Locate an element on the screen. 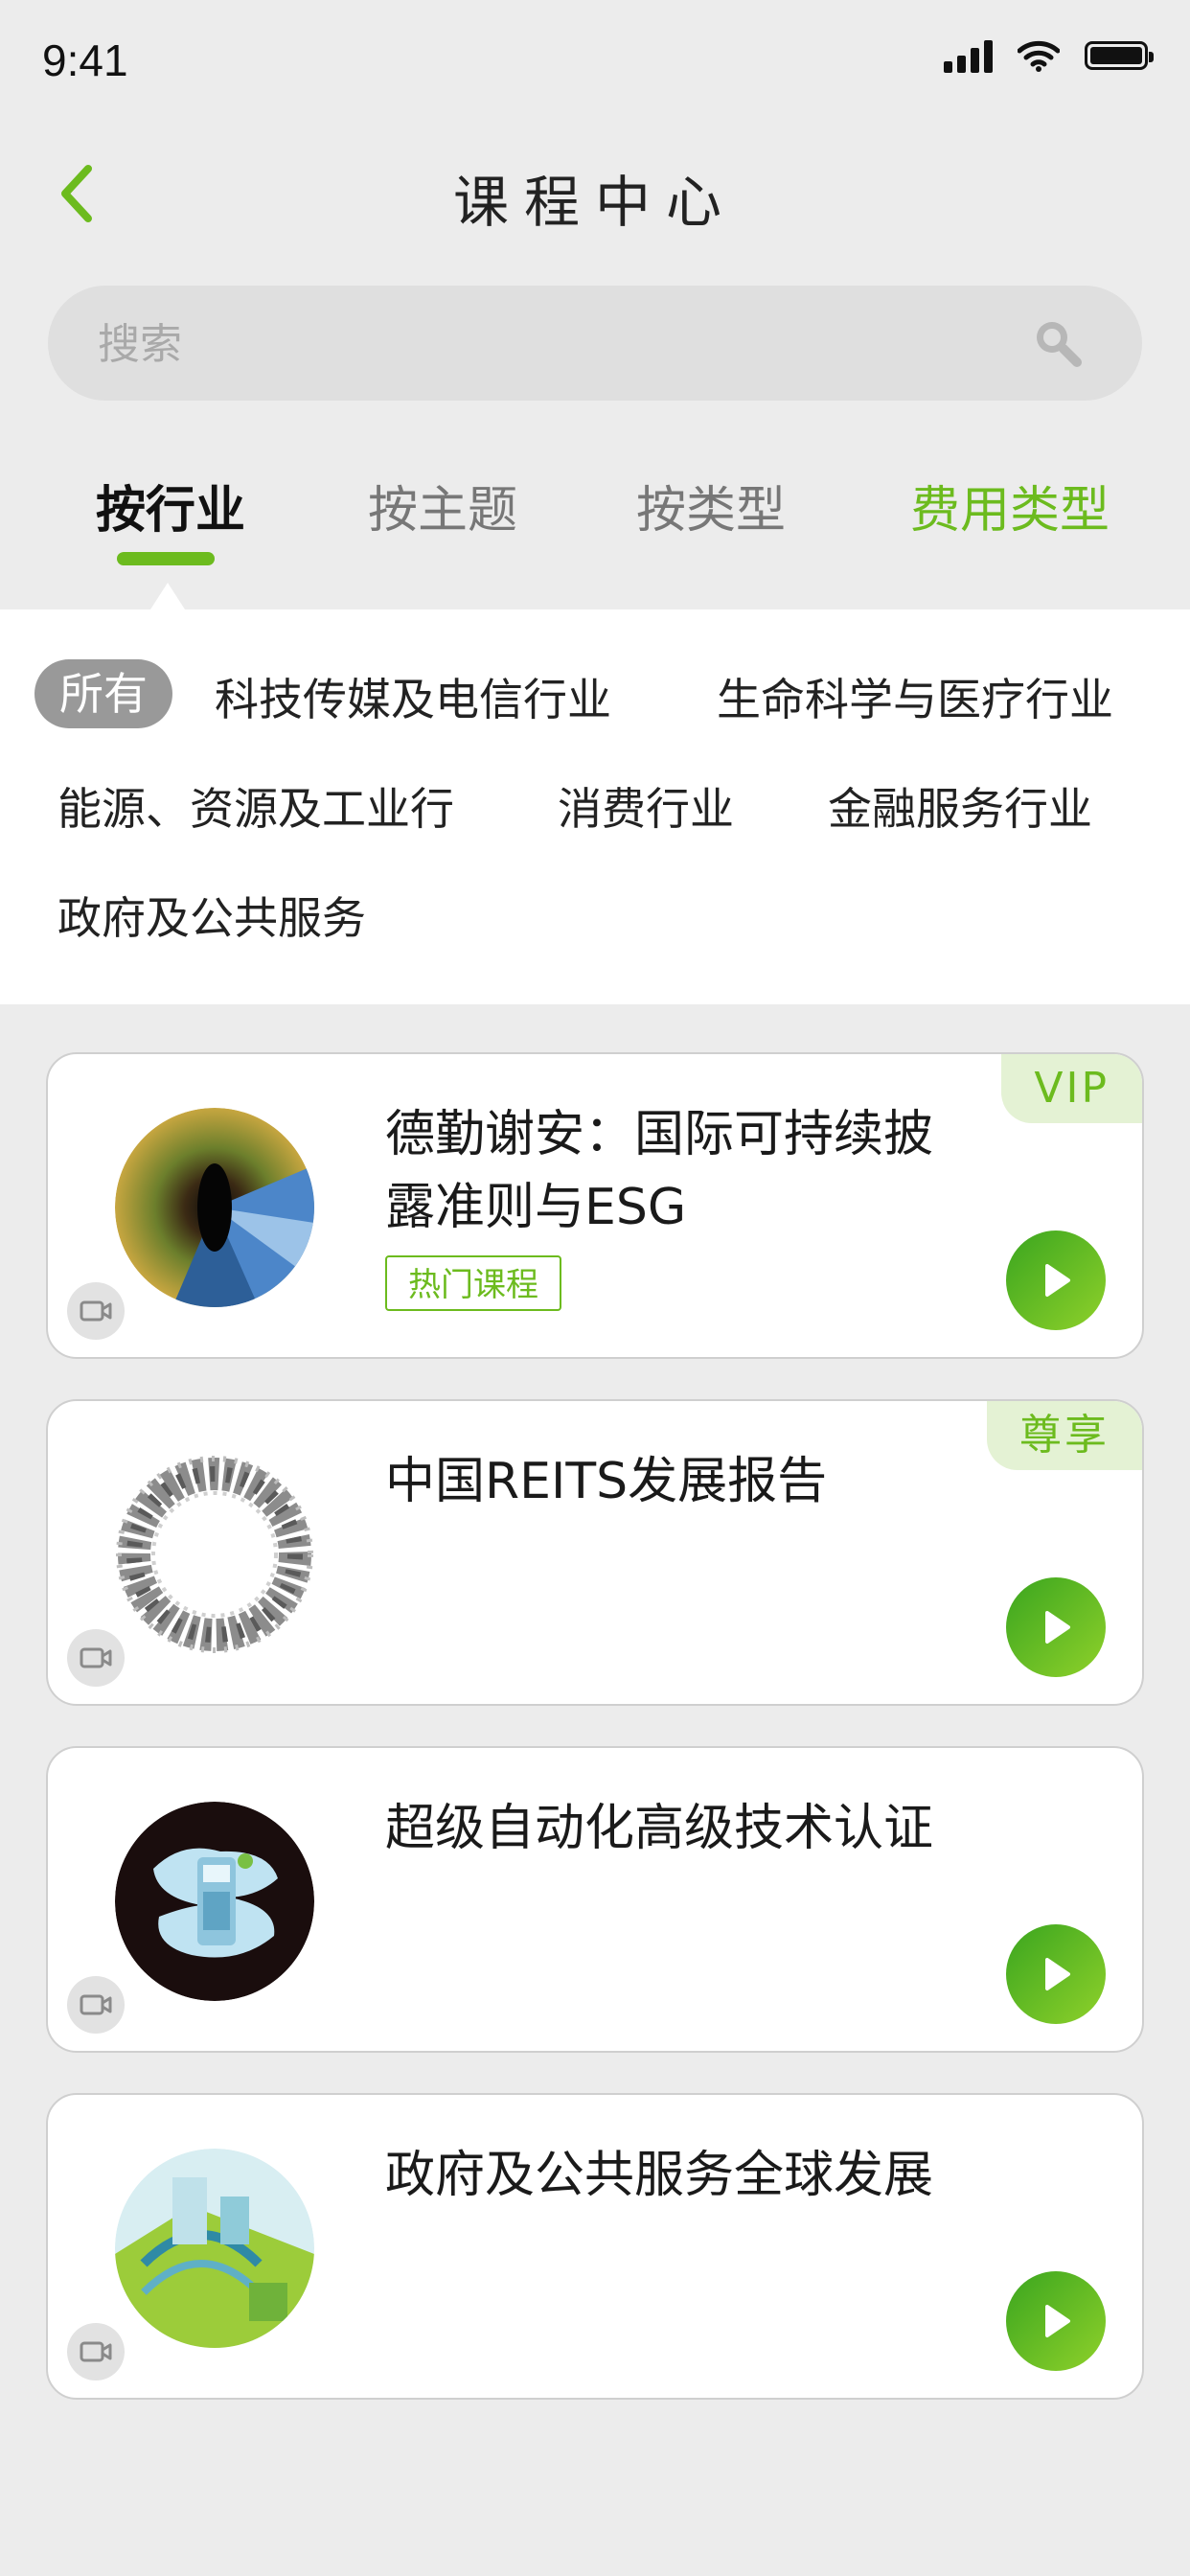 The image size is (1190, 2576). premium-badge: 尊享 is located at coordinates (1065, 1435).